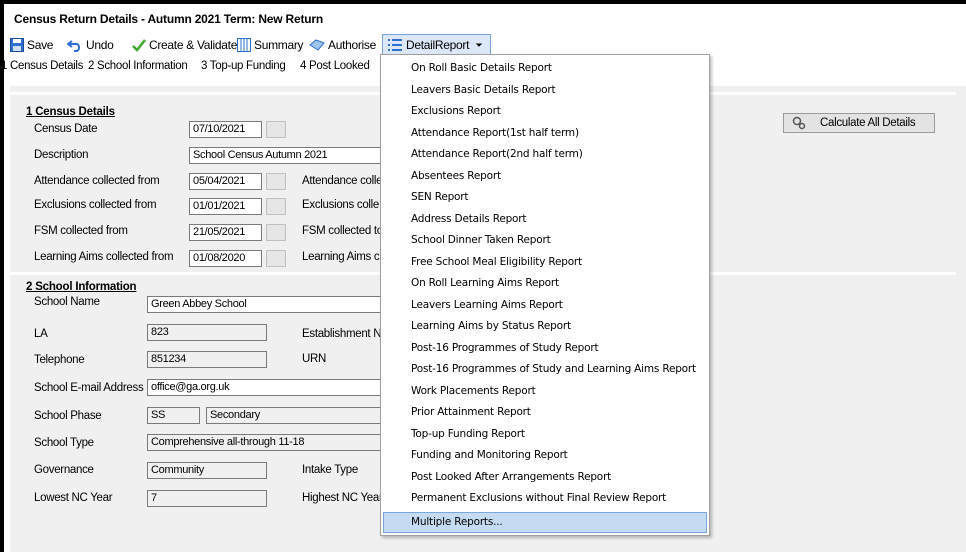  Describe the element at coordinates (41, 334) in the screenshot. I see `la-label: LA` at that location.